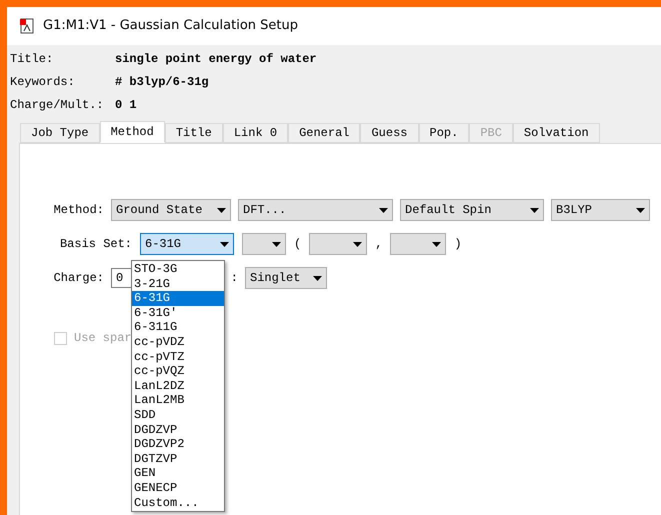 The image size is (661, 515). What do you see at coordinates (255, 133) in the screenshot?
I see `tab: Link 0` at bounding box center [255, 133].